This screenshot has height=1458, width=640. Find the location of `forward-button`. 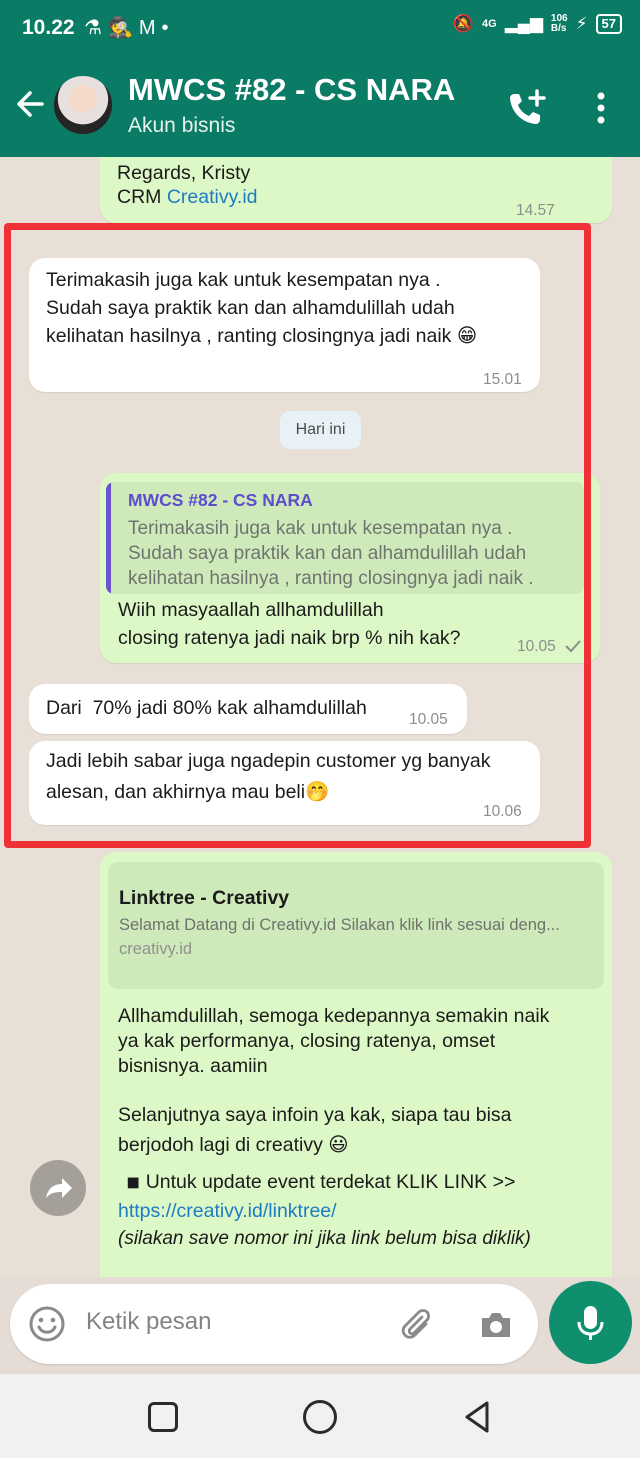

forward-button is located at coordinates (58, 1188).